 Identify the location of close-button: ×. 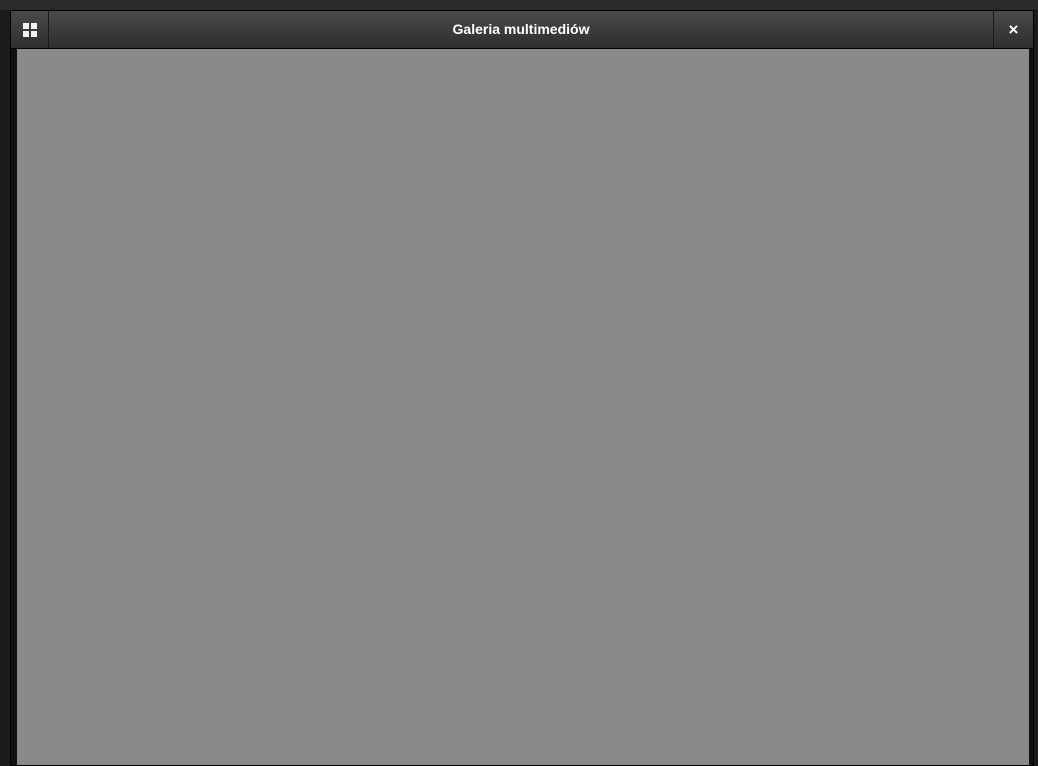
(1013, 29).